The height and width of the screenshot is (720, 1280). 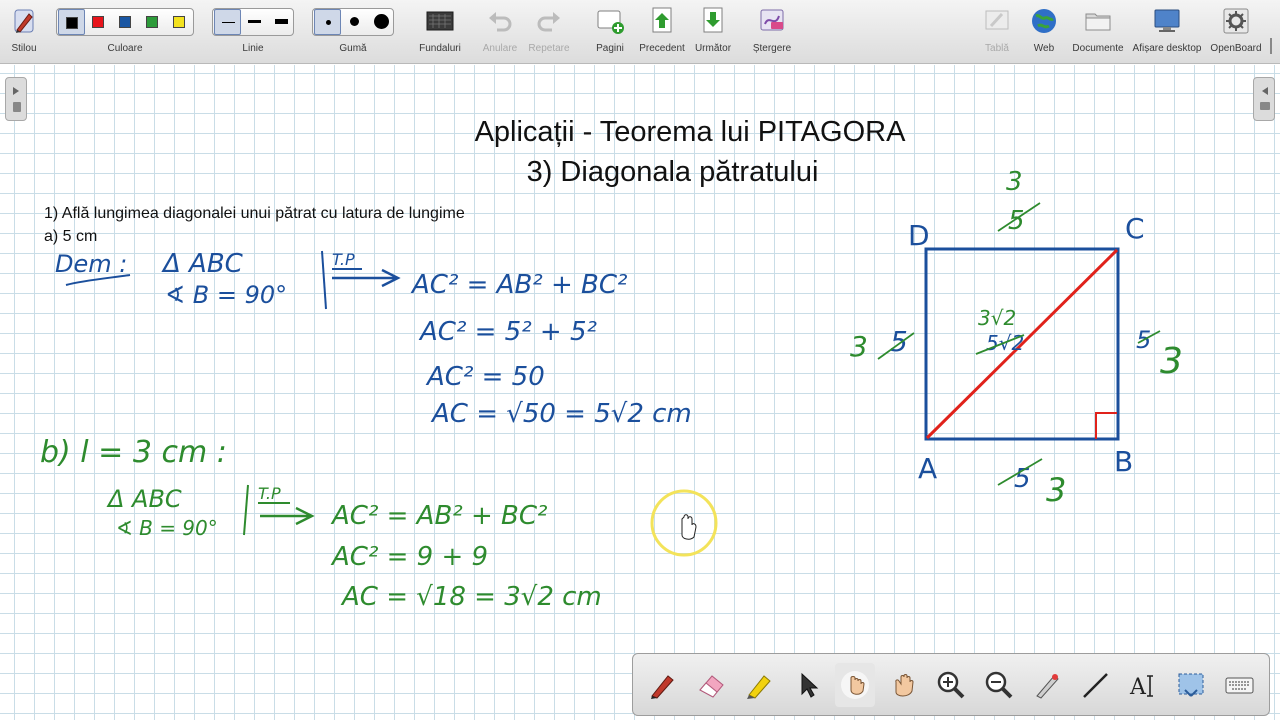 What do you see at coordinates (1123, 461) in the screenshot?
I see `vertex-b-label: B` at bounding box center [1123, 461].